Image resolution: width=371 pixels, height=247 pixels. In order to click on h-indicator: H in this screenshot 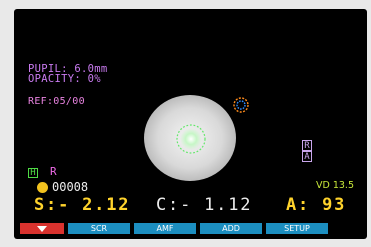, I will do `click(33, 173)`.